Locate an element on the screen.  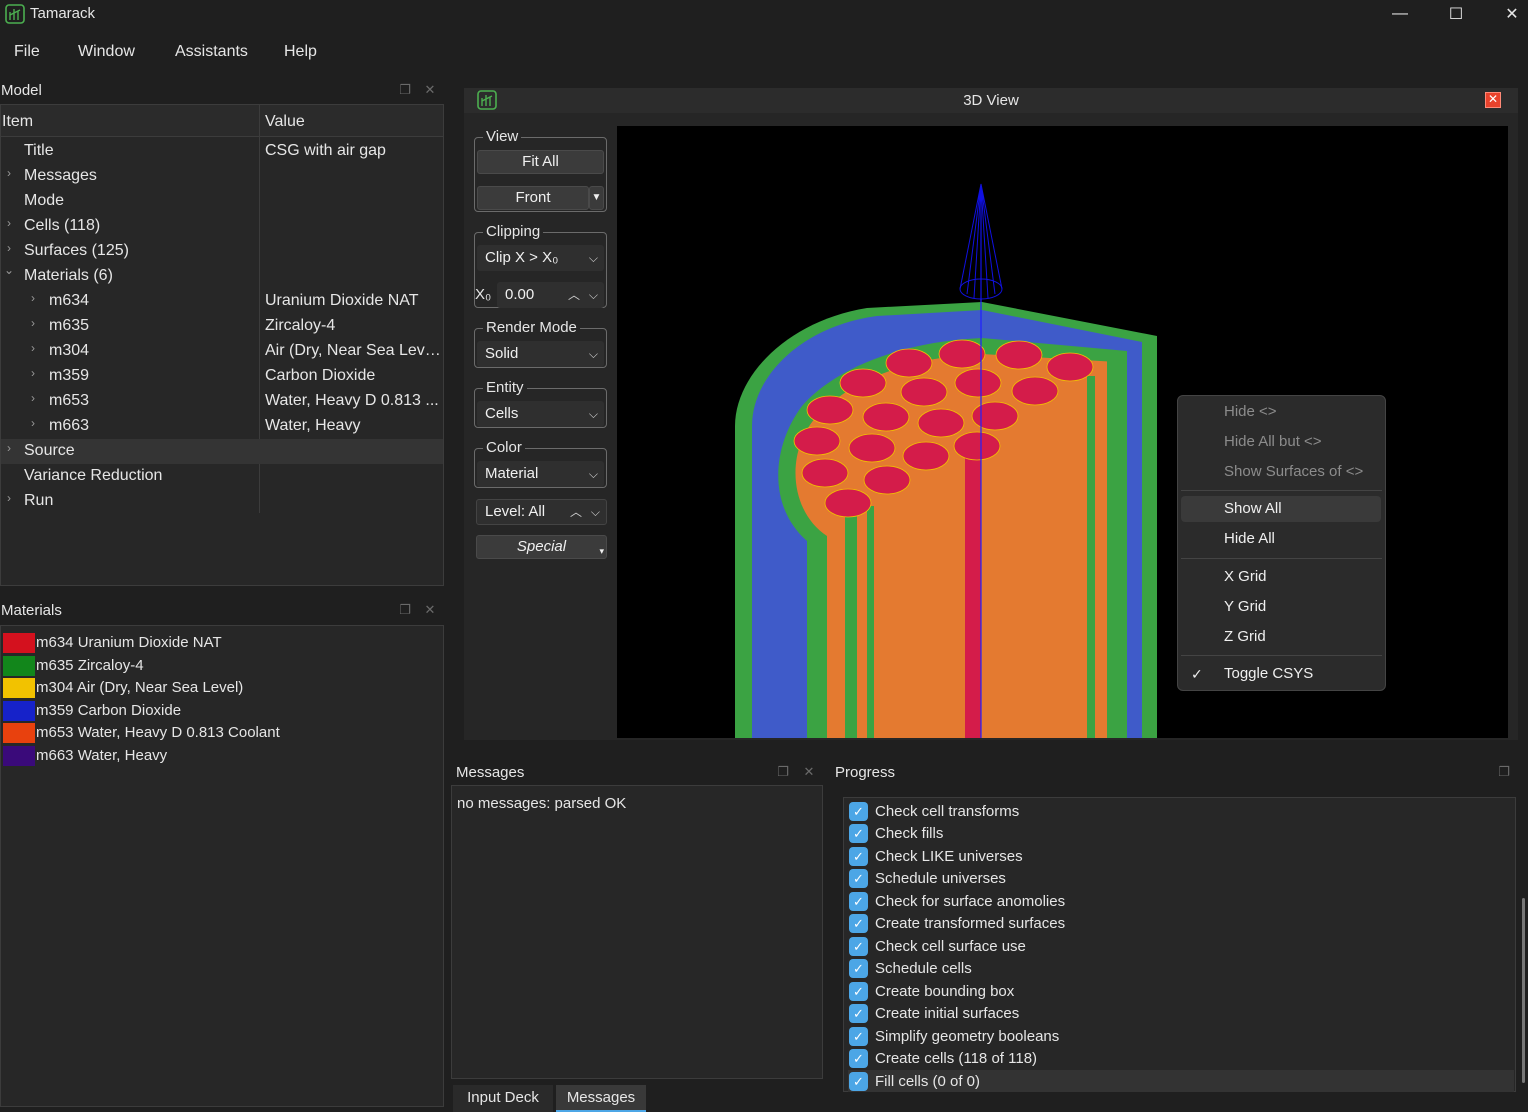
view-dropdown-icon: ▼ is located at coordinates (596, 198).